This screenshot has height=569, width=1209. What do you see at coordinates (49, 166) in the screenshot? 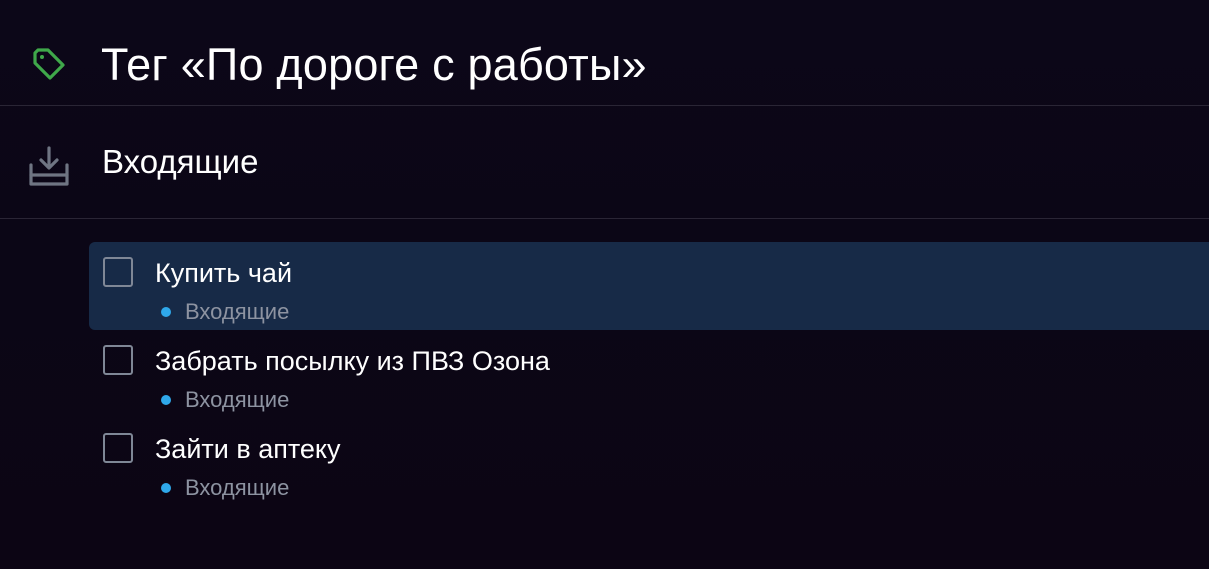
I see `inbox-icon` at bounding box center [49, 166].